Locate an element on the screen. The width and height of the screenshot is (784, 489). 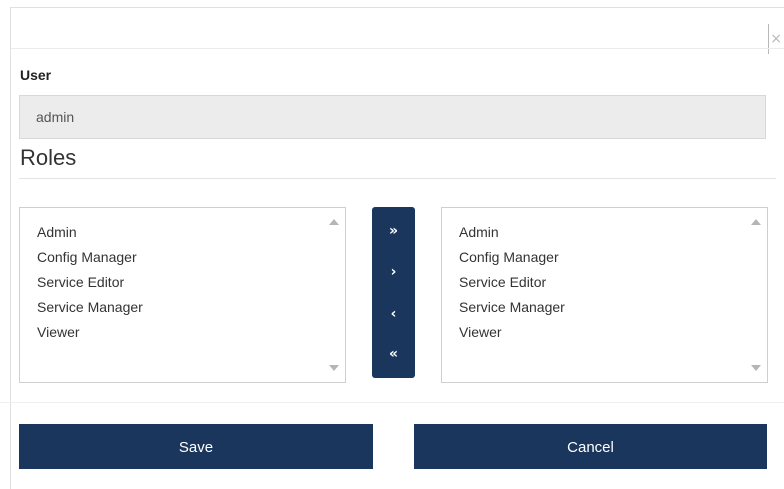
move-all-left-button: « is located at coordinates (393, 354).